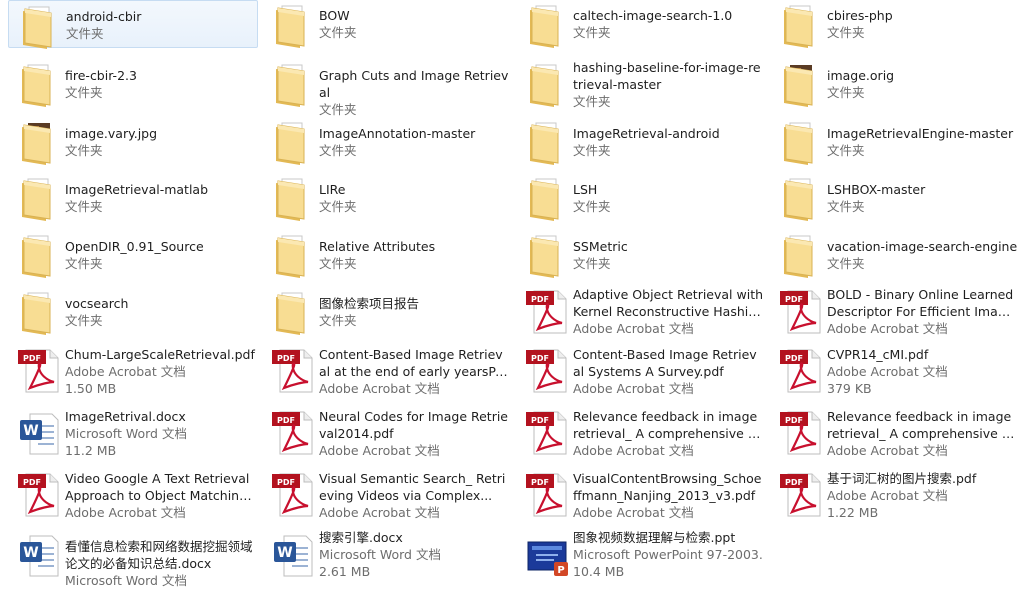  What do you see at coordinates (387, 141) in the screenshot?
I see `folder-item: ImageAnnotation-master 文件夹` at bounding box center [387, 141].